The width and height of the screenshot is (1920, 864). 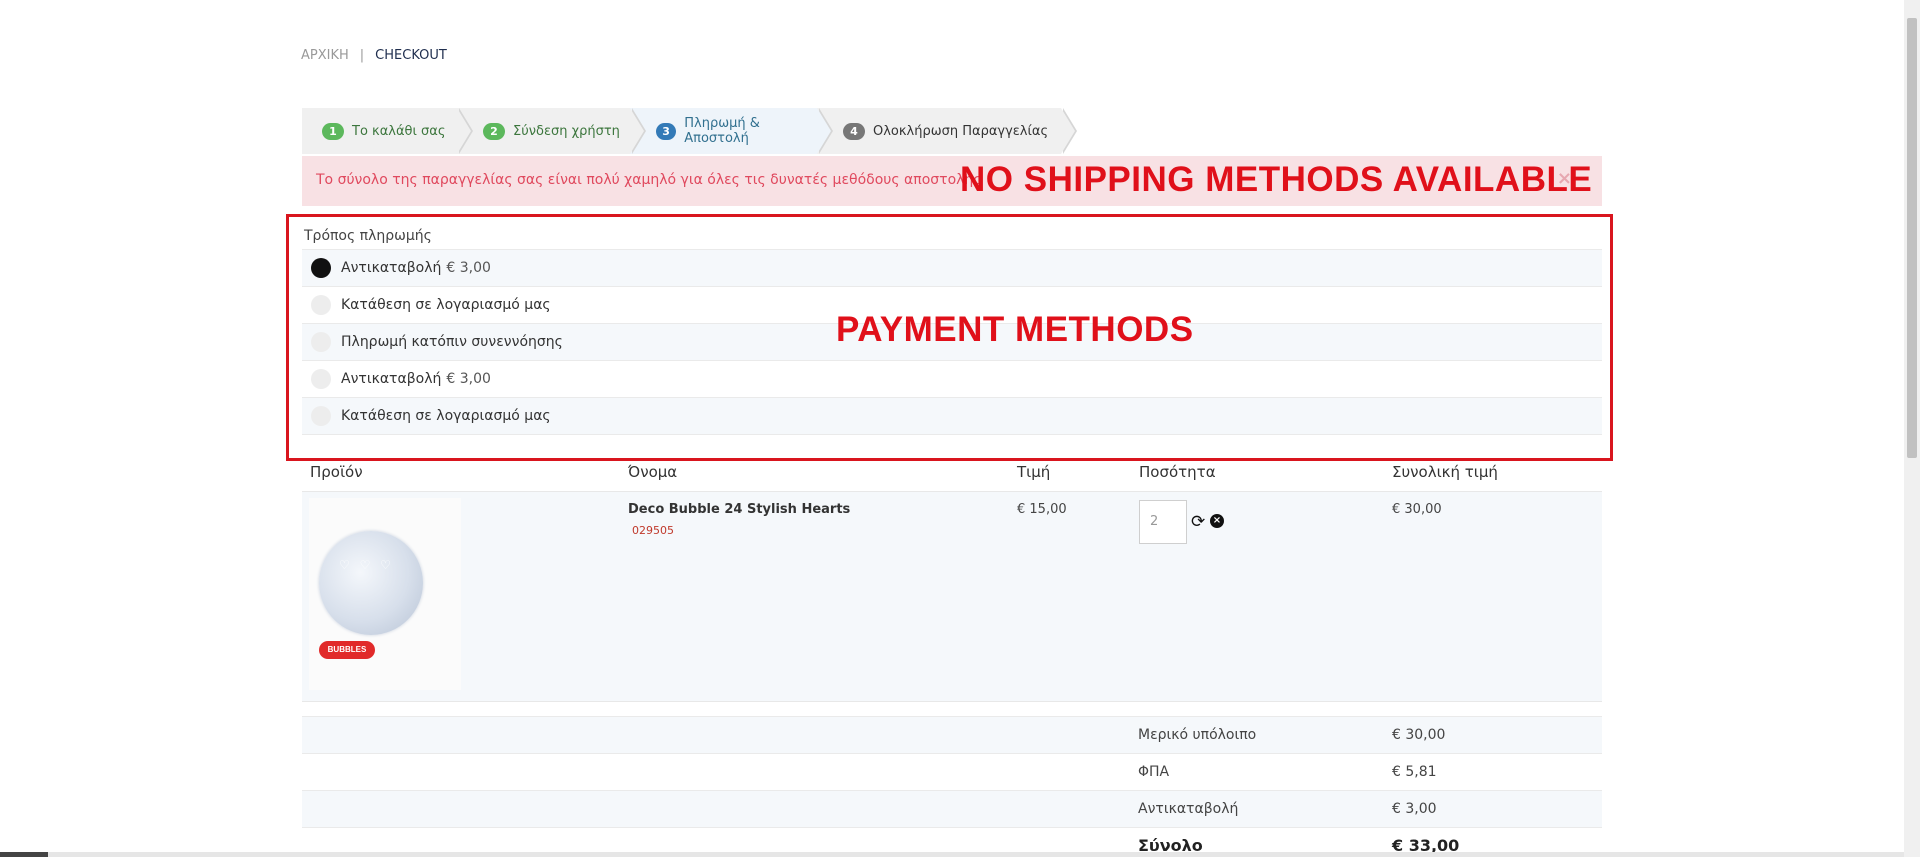 What do you see at coordinates (1042, 509) in the screenshot?
I see `product-unit-price: € 15,00` at bounding box center [1042, 509].